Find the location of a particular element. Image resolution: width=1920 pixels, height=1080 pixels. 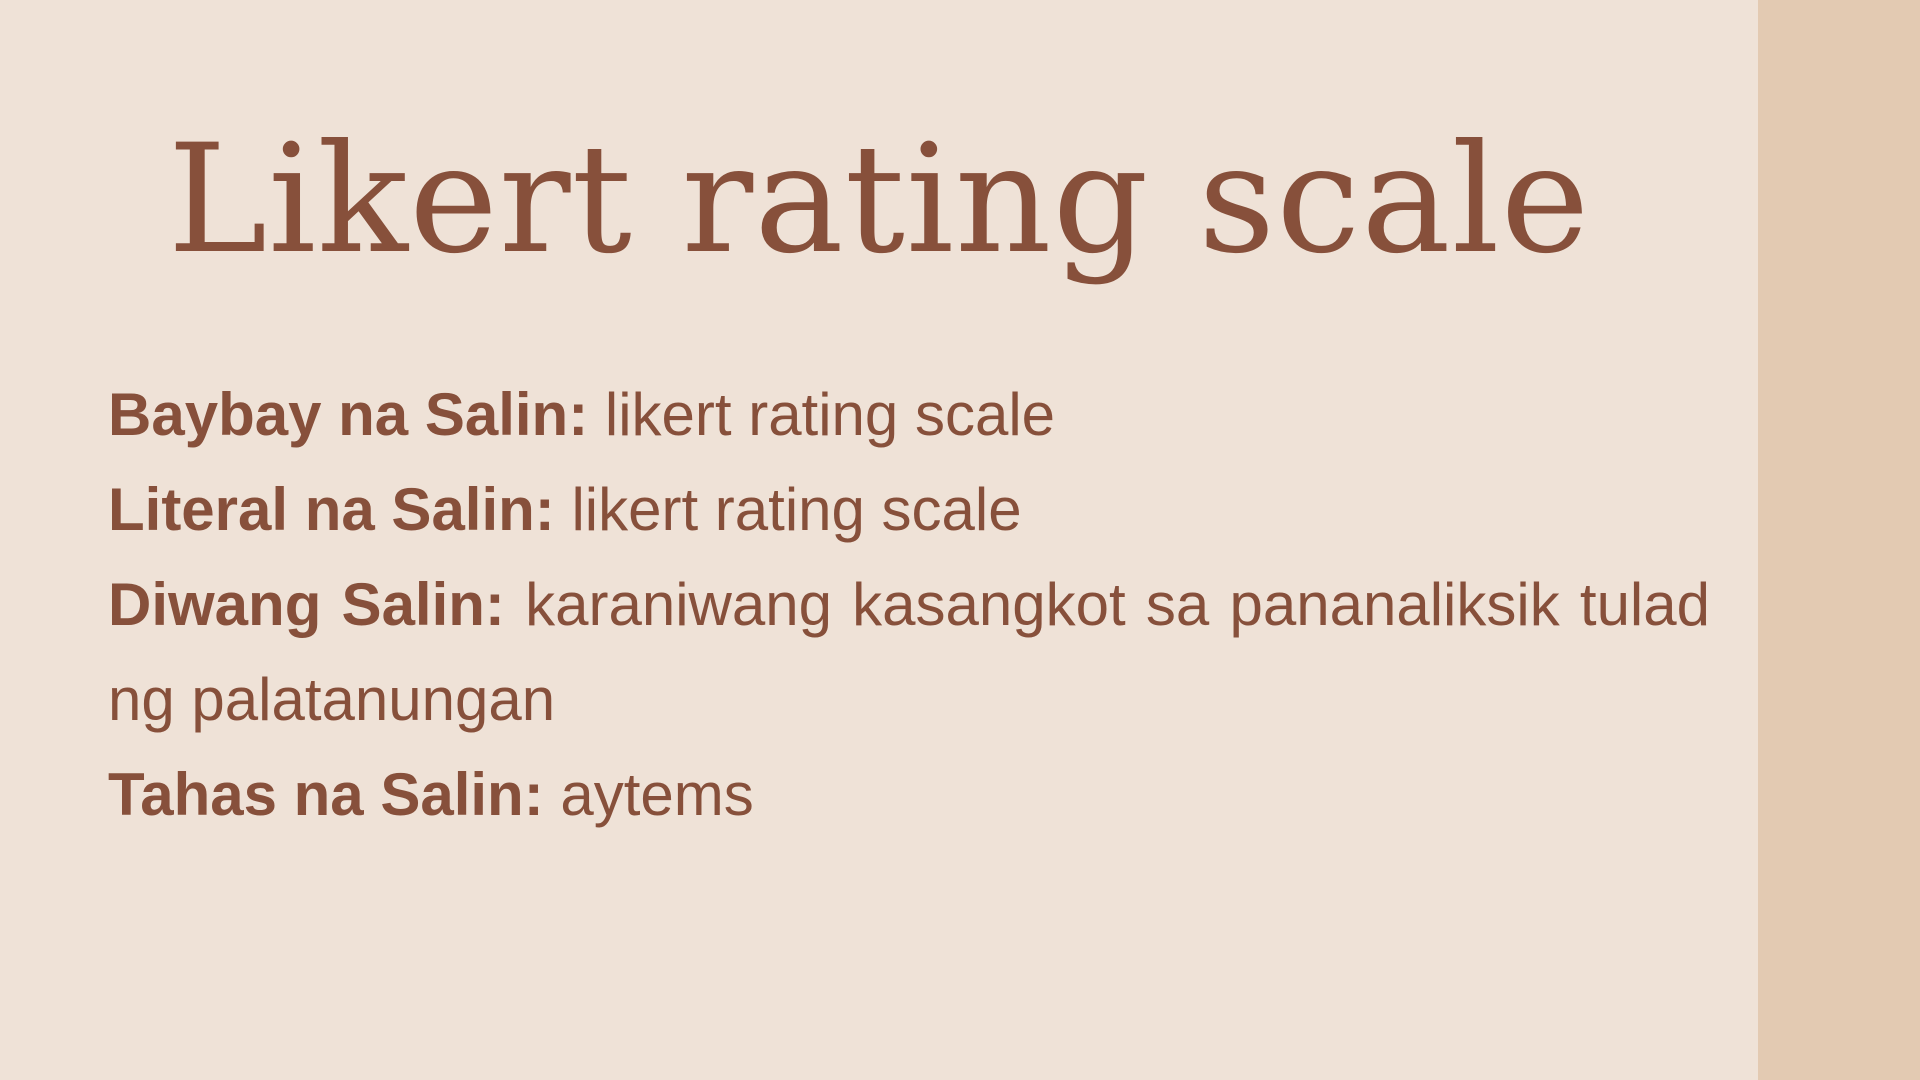

entry-baybay: Baybay na Salin: likert rating scale is located at coordinates (909, 414).